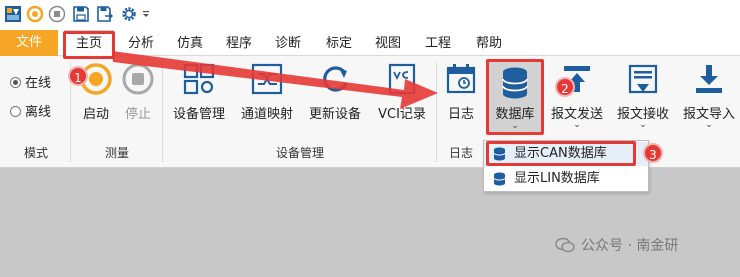 This screenshot has width=740, height=277. Describe the element at coordinates (266, 114) in the screenshot. I see `channel-map-label: 通道映射` at that location.